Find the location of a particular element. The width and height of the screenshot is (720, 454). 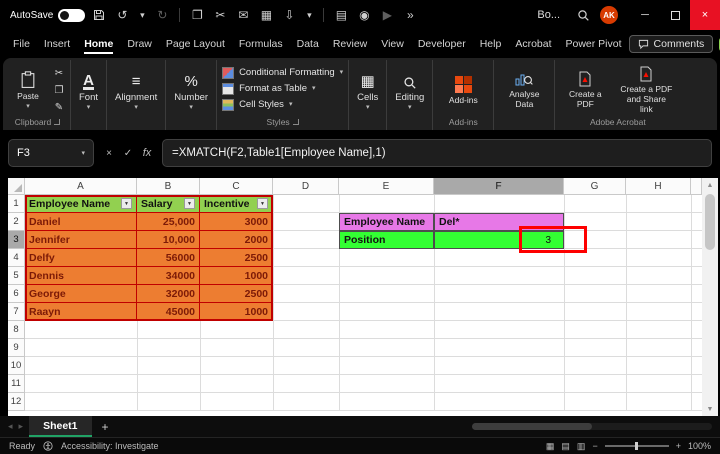

add-sheet-button: + is located at coordinates (105, 427).